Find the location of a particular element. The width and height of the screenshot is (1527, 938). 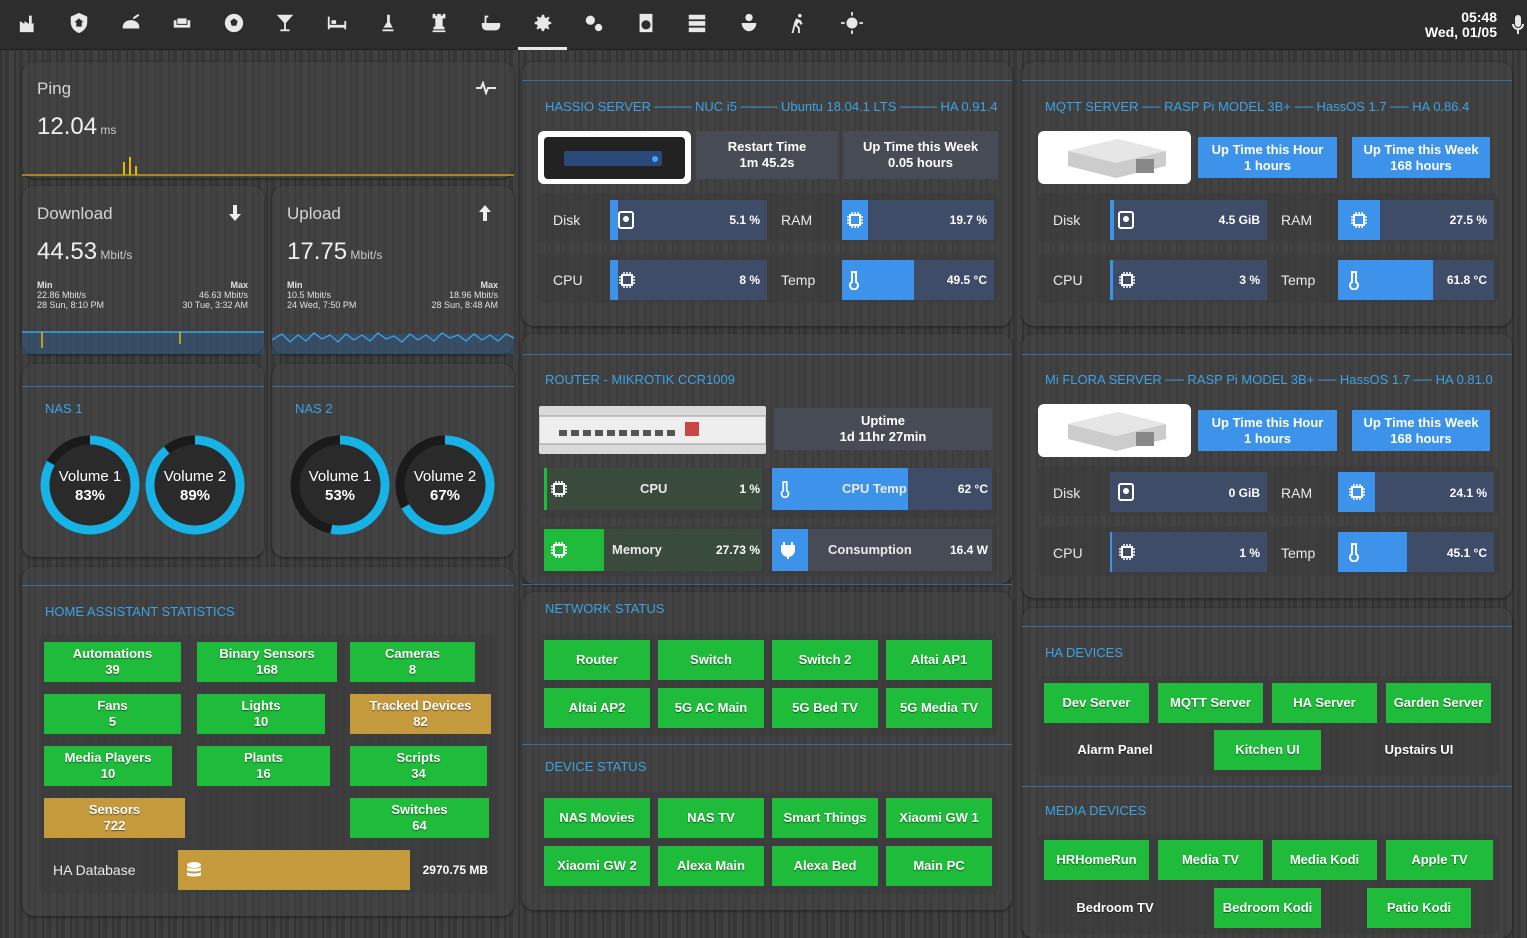

shield-home-icon is located at coordinates (79, 25).